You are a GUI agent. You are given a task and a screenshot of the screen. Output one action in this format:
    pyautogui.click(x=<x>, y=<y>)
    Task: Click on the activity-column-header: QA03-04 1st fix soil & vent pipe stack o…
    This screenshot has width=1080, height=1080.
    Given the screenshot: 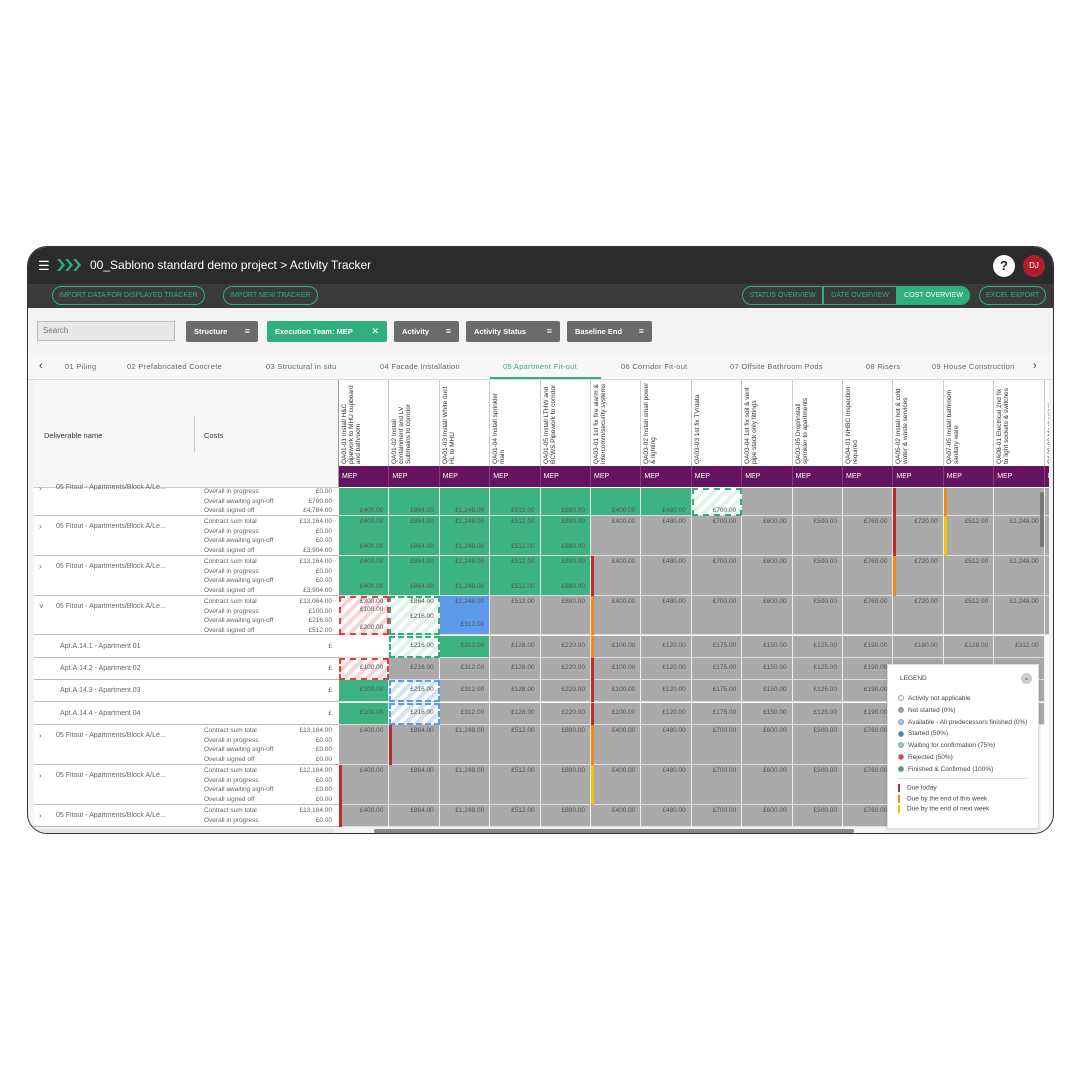 What is the action you would take?
    pyautogui.click(x=767, y=423)
    